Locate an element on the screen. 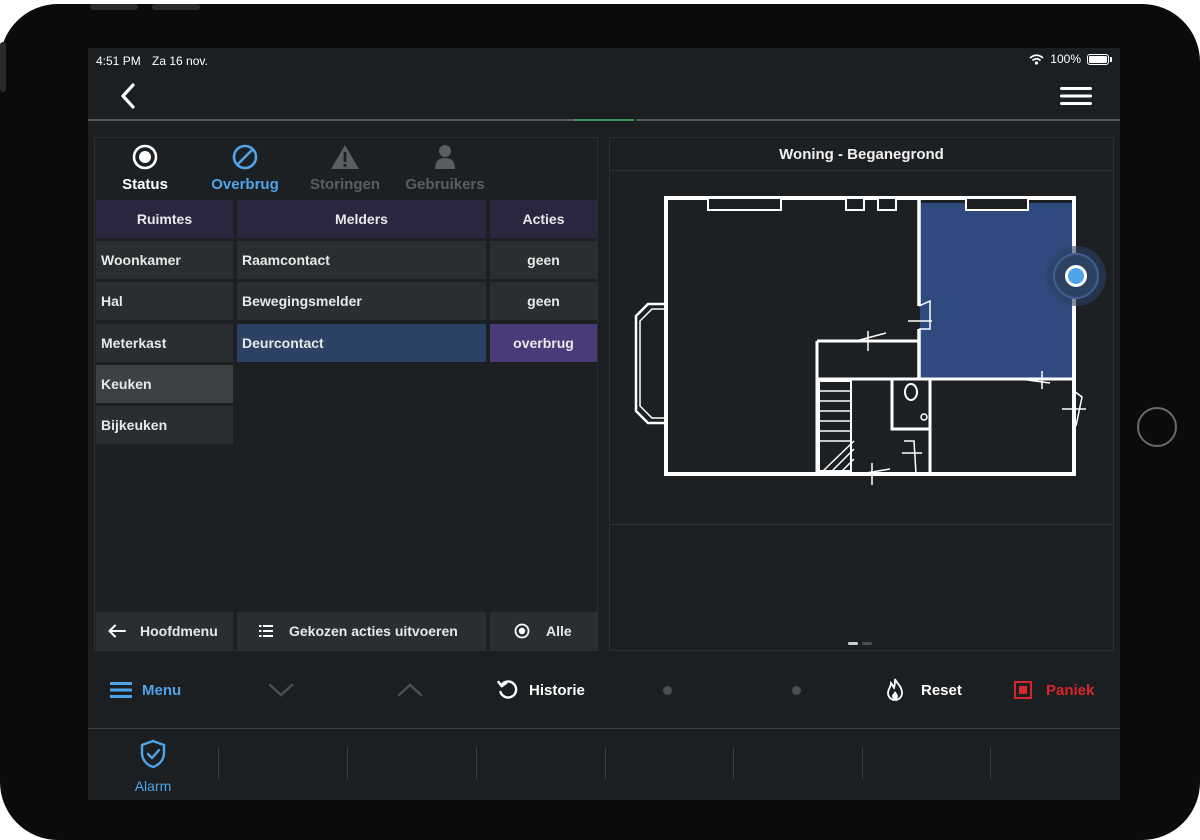 The height and width of the screenshot is (840, 1200). execute-actions-label: Gekozen acties uitvoeren is located at coordinates (373, 631).